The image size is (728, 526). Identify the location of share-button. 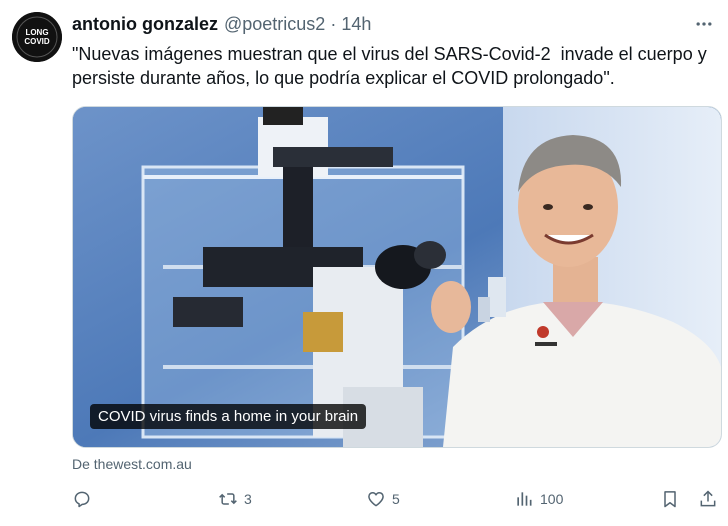
(708, 499).